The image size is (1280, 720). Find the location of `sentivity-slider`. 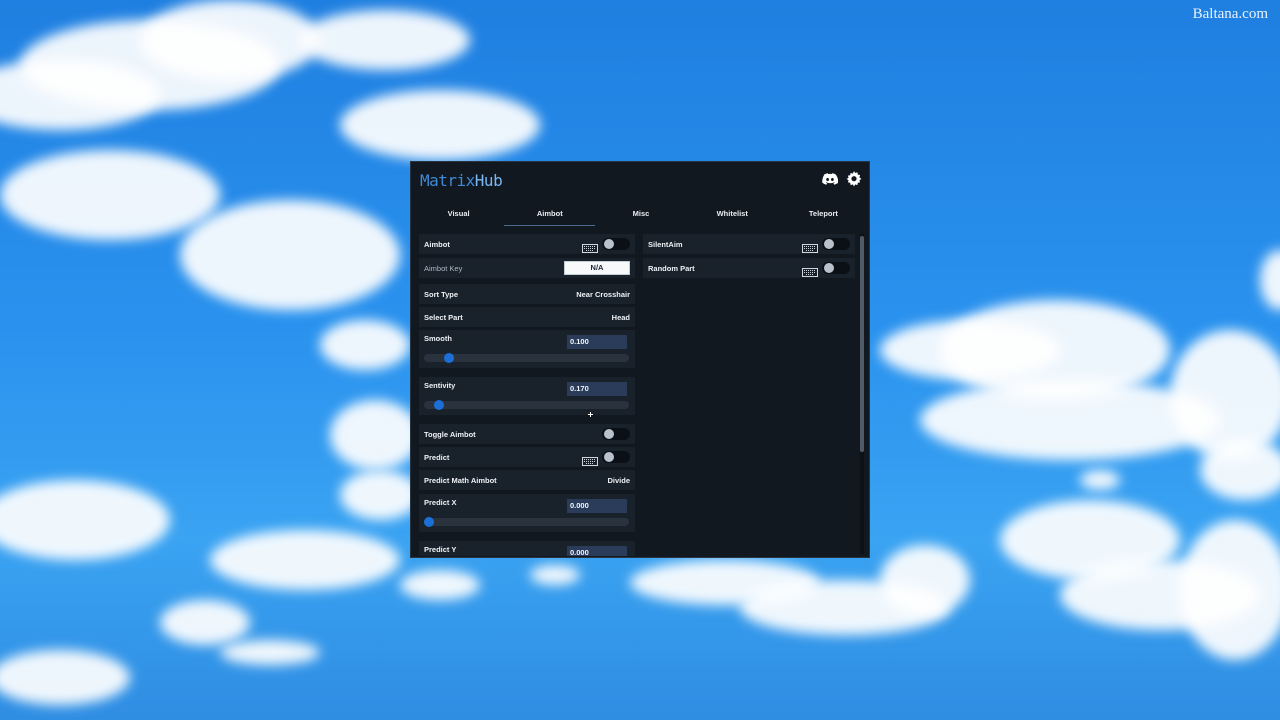

sentivity-slider is located at coordinates (526, 405).